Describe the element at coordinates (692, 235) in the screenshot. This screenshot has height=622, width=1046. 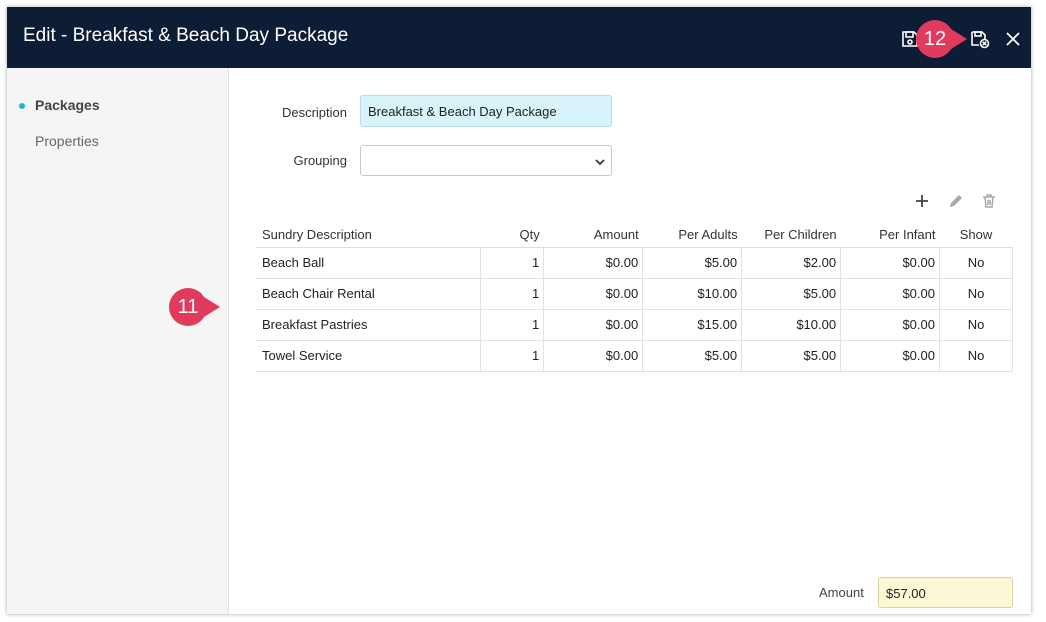
I see `column-header-per-adults: Per Adults` at that location.